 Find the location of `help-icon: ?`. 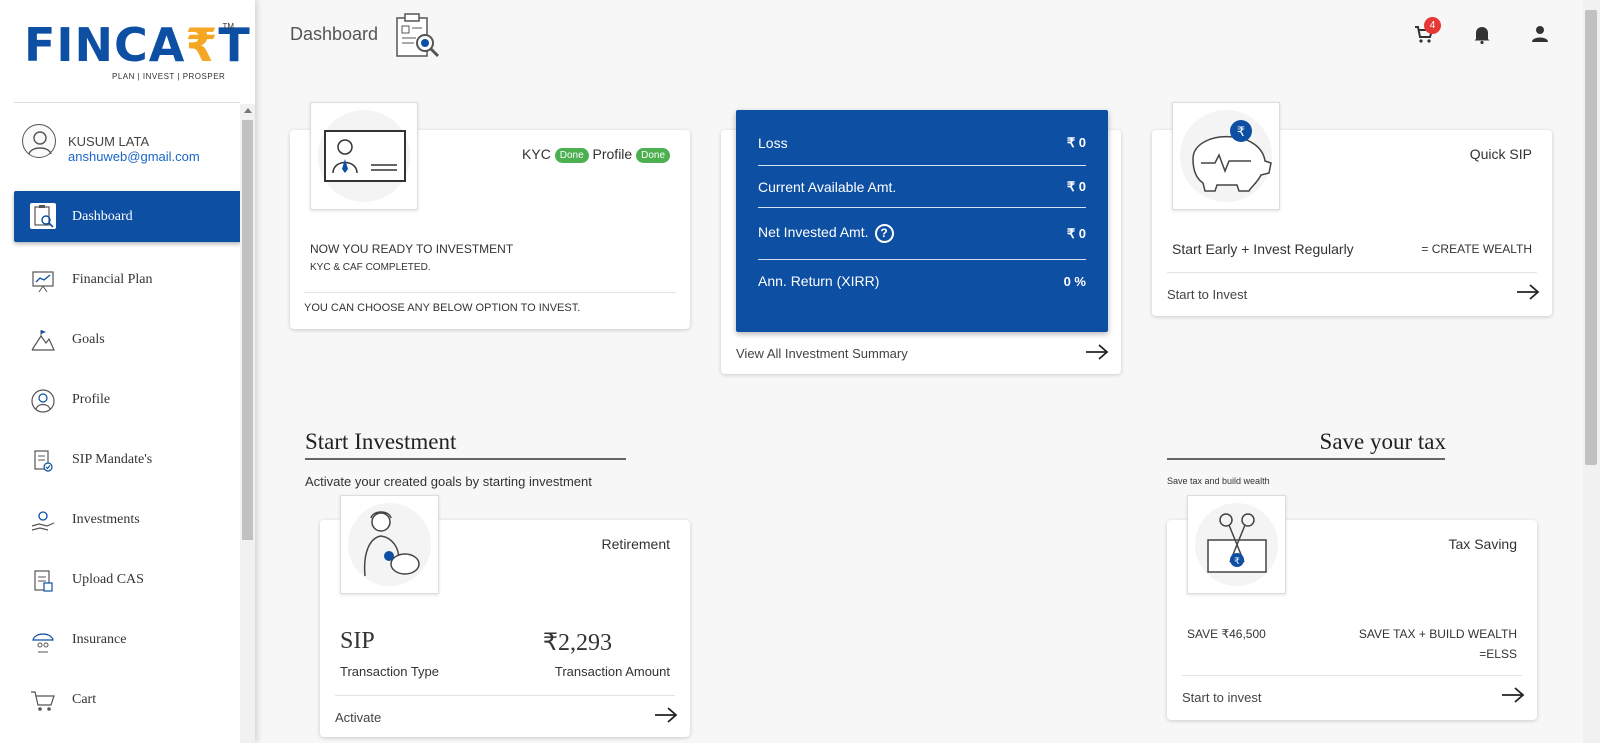

help-icon: ? is located at coordinates (884, 233).